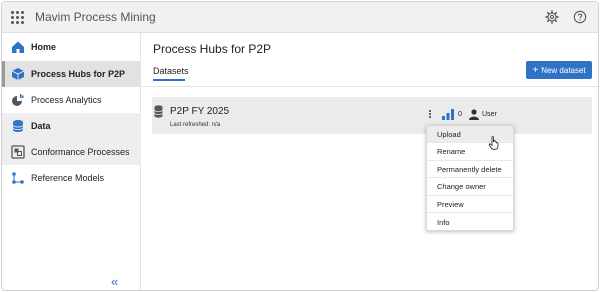 The height and width of the screenshot is (292, 600). I want to click on collapse-sidebar-icon: «, so click(114, 281).